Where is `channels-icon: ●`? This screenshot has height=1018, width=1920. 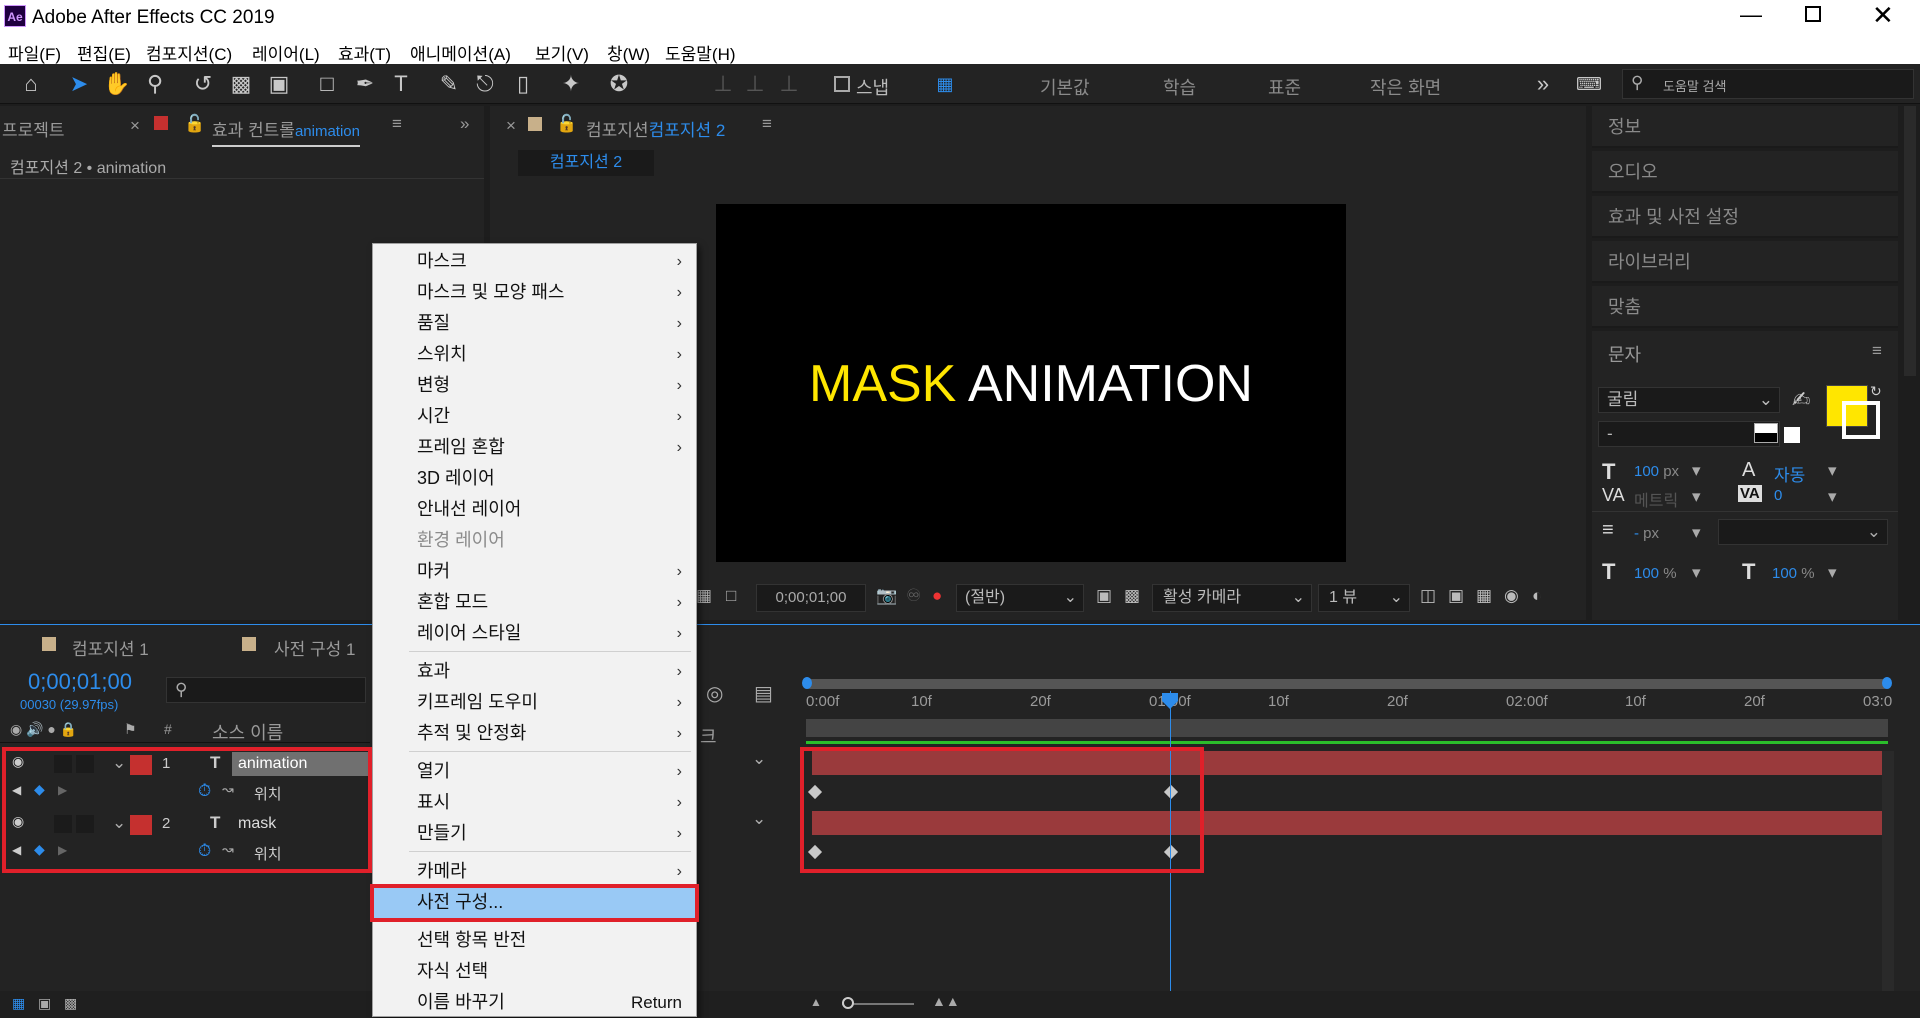 channels-icon: ● is located at coordinates (937, 596).